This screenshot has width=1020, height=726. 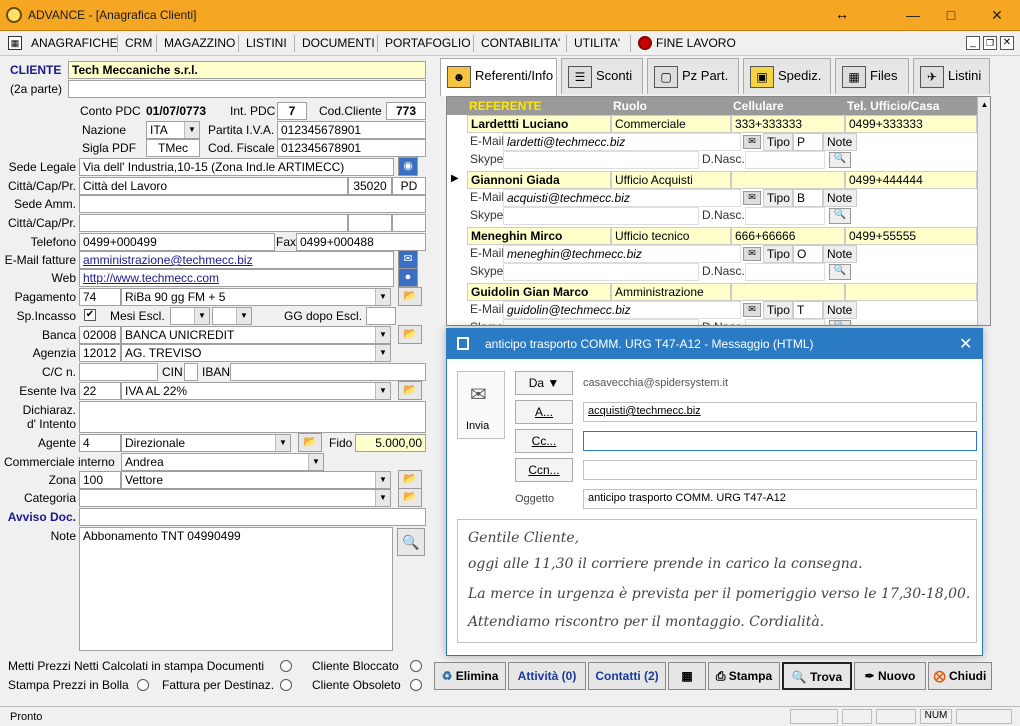 What do you see at coordinates (481, 405) in the screenshot?
I see `send-button: ✉ Invia` at bounding box center [481, 405].